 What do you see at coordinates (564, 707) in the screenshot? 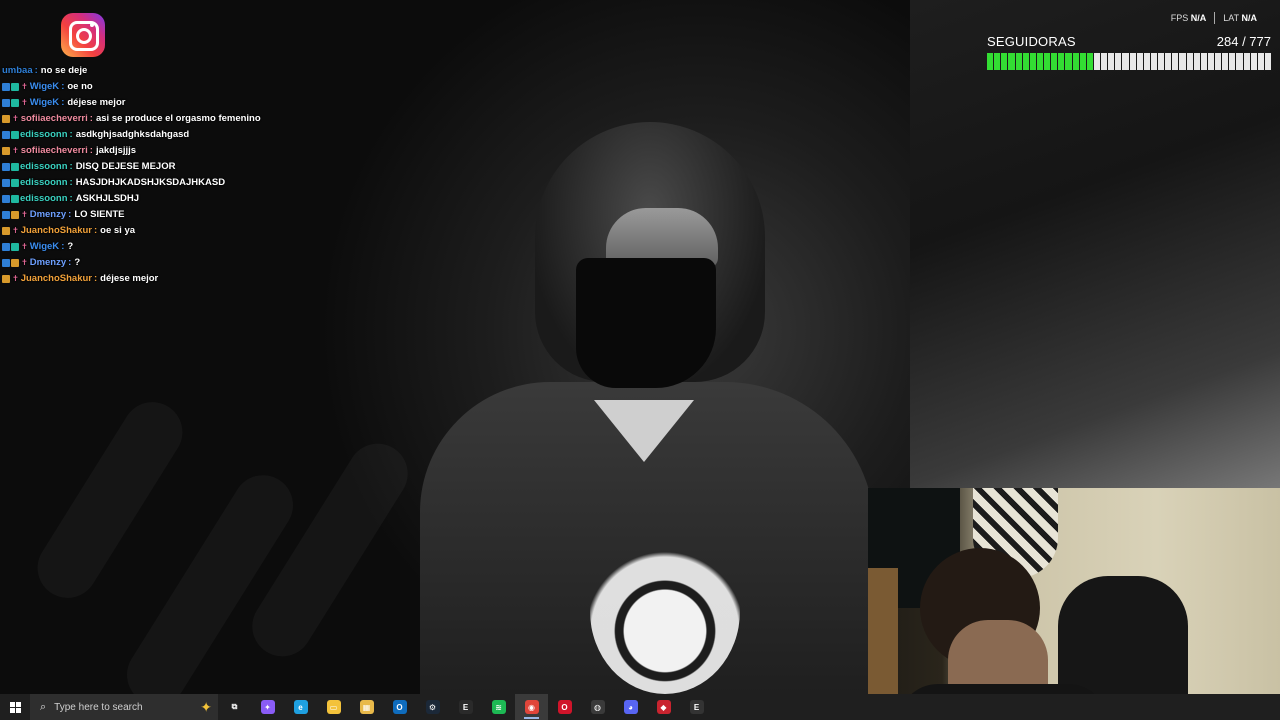
I see `opera-taskbar-button: O` at bounding box center [564, 707].